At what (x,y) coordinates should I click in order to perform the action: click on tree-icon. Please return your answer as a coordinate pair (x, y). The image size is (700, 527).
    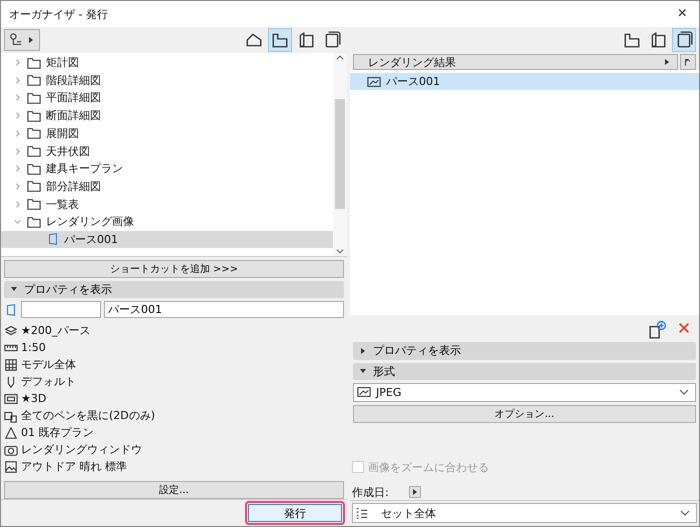
    Looking at the image, I should click on (16, 39).